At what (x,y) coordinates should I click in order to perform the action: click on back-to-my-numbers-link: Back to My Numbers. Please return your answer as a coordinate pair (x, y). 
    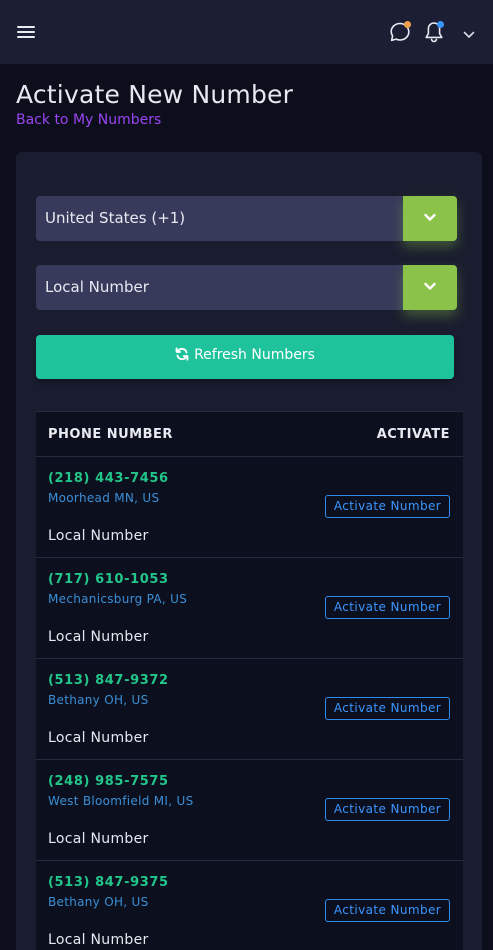
    Looking at the image, I should click on (88, 120).